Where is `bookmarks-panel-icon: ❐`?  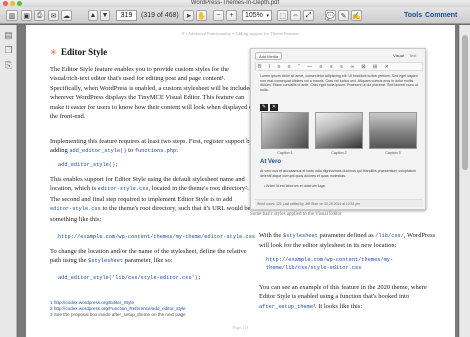 bookmarks-panel-icon: ❐ is located at coordinates (8, 50).